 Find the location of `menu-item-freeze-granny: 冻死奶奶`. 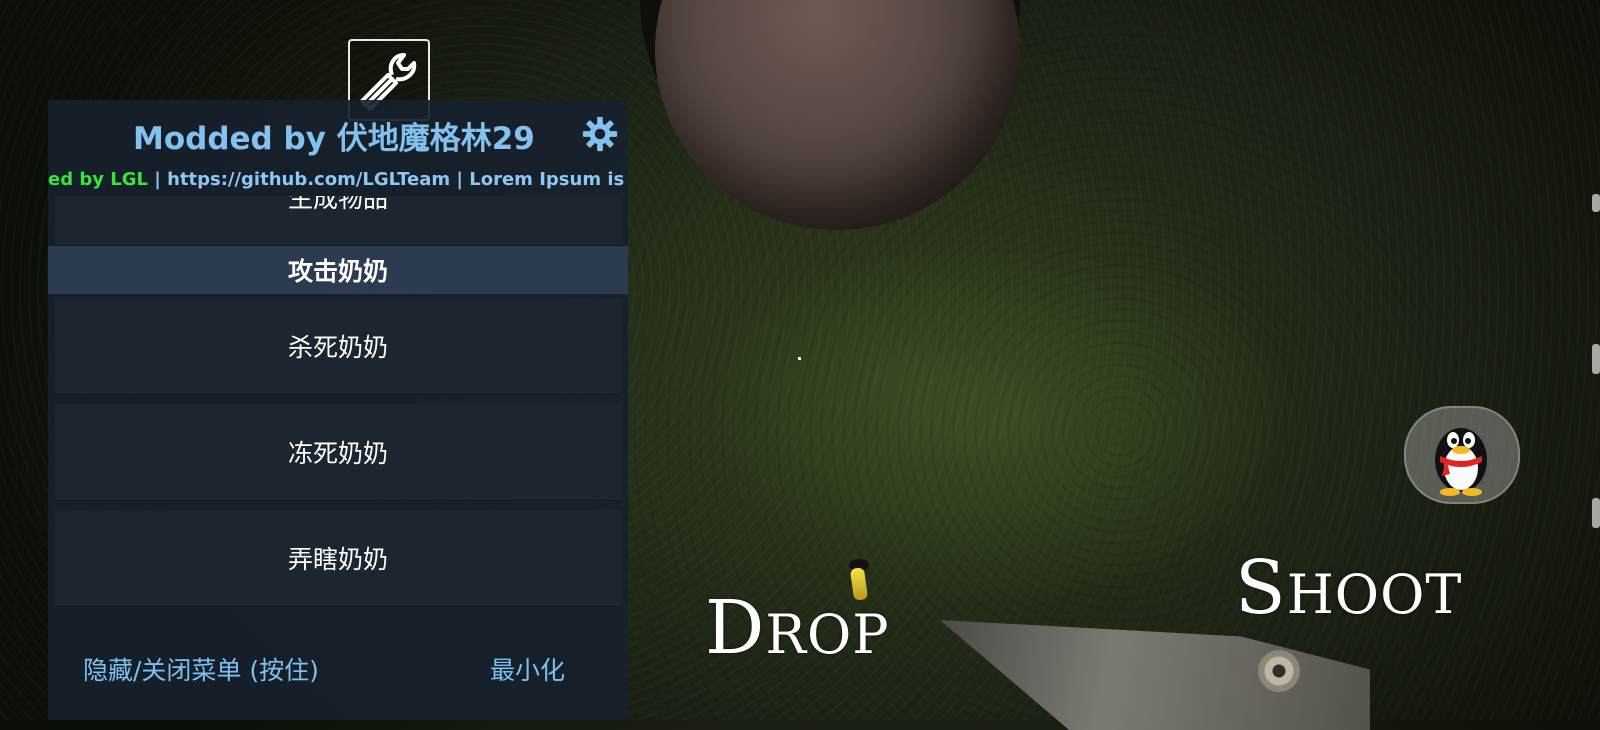

menu-item-freeze-granny: 冻死奶奶 is located at coordinates (338, 452).